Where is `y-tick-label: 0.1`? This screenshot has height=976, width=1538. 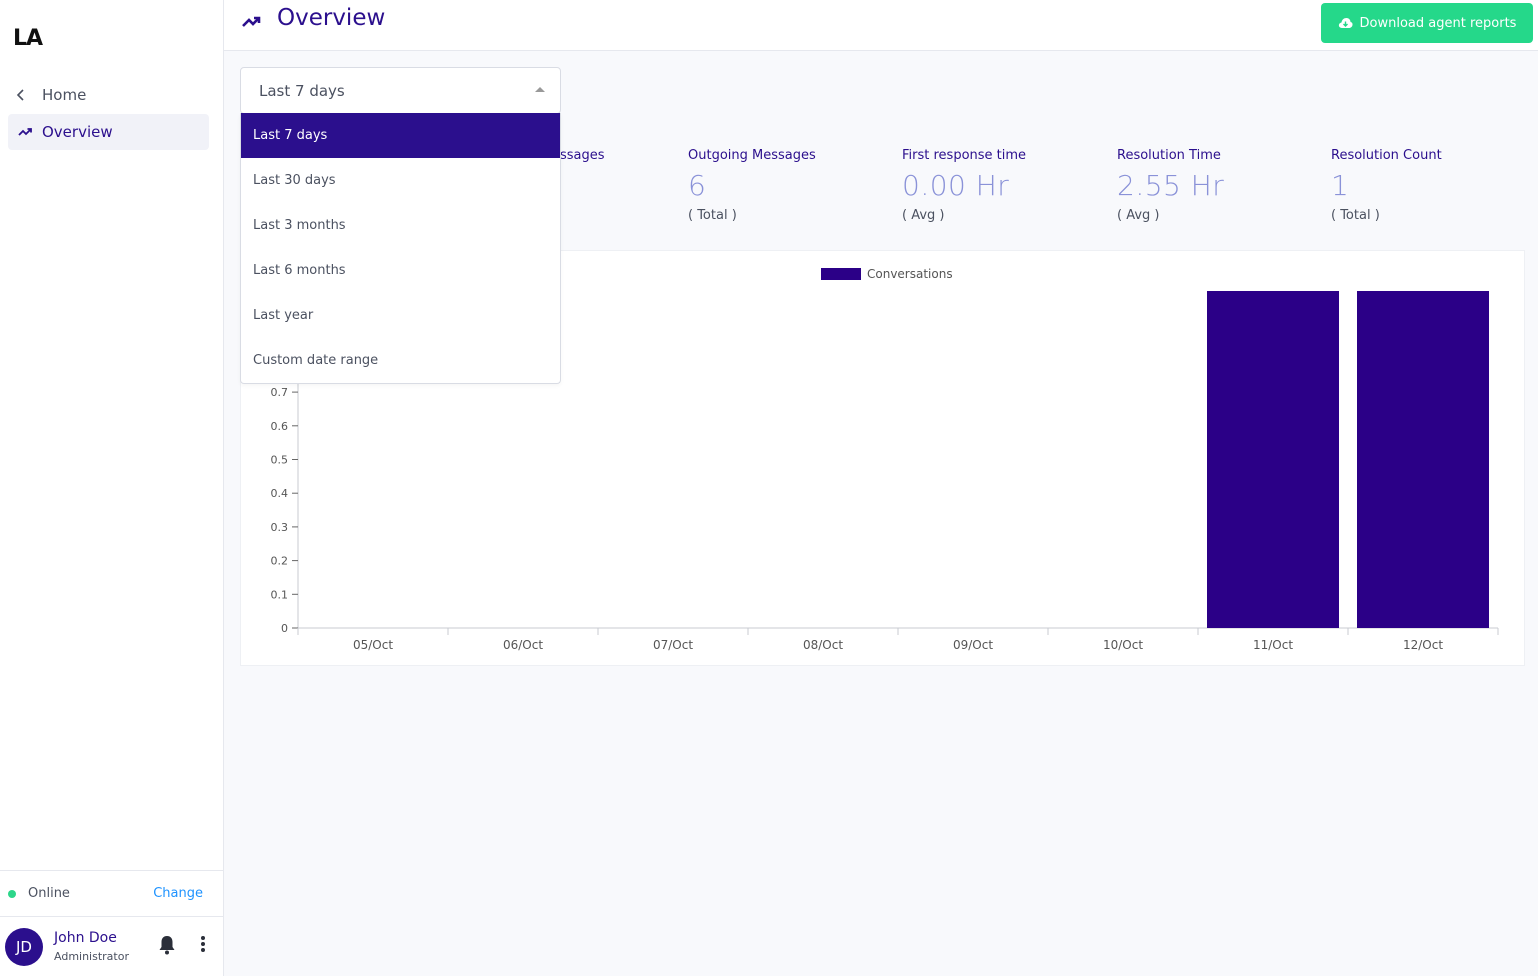
y-tick-label: 0.1 is located at coordinates (280, 594).